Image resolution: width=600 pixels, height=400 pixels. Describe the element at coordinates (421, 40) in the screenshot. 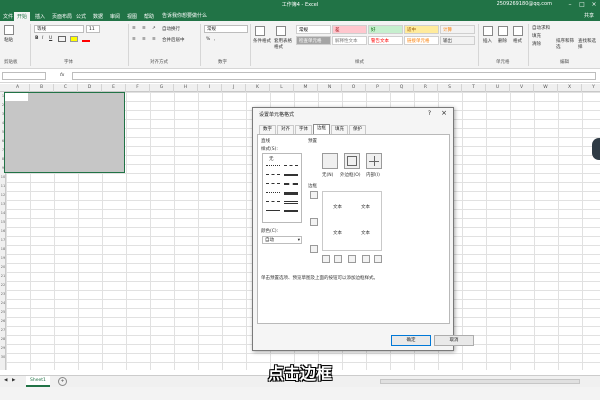

I see `cell-style-item: 链接单元格` at that location.